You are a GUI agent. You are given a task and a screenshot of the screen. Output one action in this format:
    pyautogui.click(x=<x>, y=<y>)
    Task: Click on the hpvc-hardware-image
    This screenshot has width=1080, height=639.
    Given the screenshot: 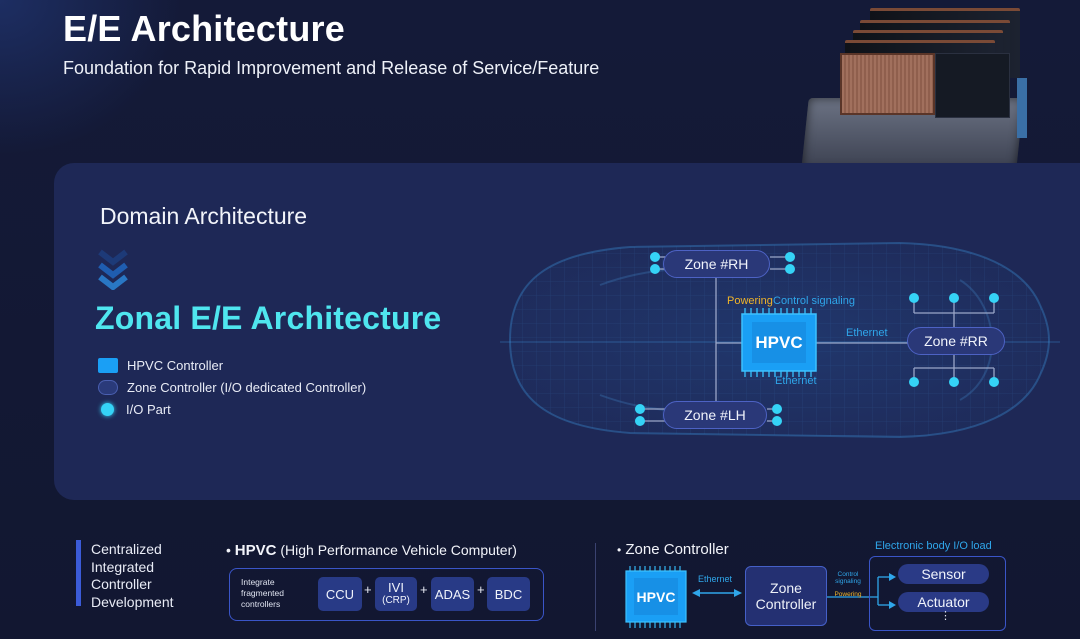 What is the action you would take?
    pyautogui.click(x=915, y=93)
    